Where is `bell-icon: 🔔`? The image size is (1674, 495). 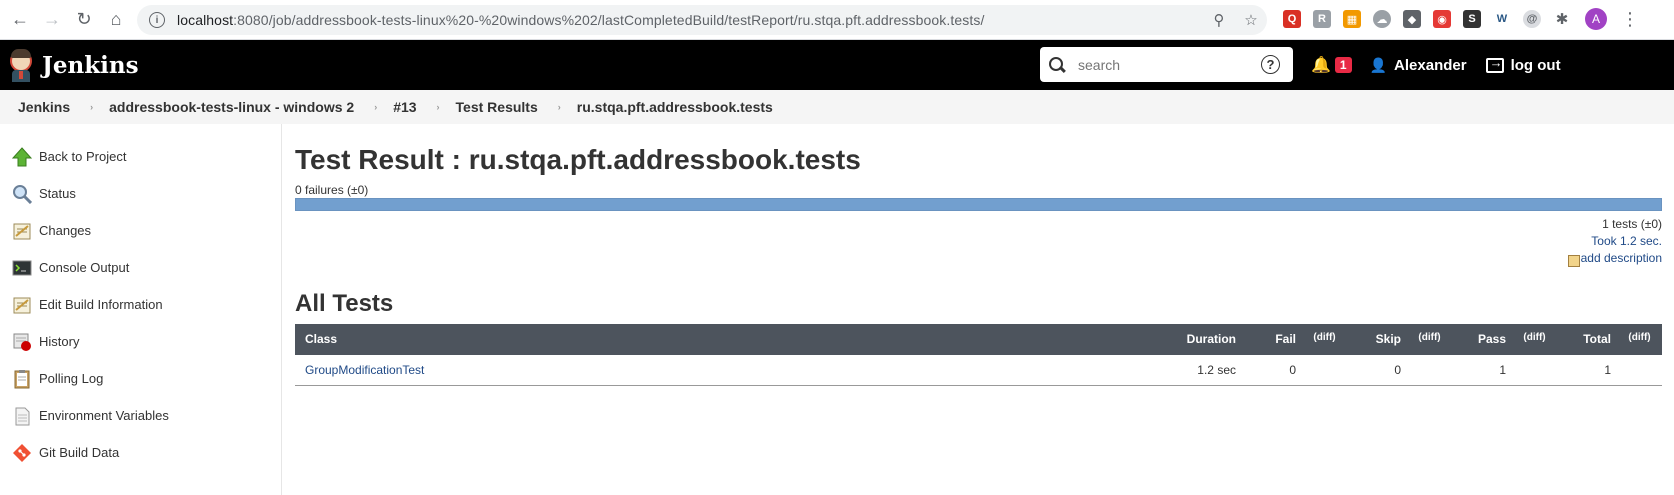
bell-icon: 🔔 is located at coordinates (1321, 65).